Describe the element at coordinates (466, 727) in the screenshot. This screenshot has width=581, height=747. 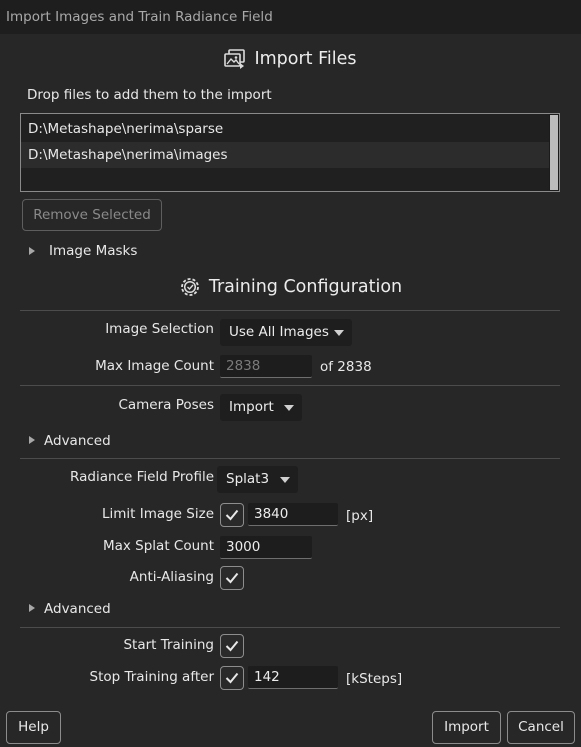
I see `import-button: Import` at that location.